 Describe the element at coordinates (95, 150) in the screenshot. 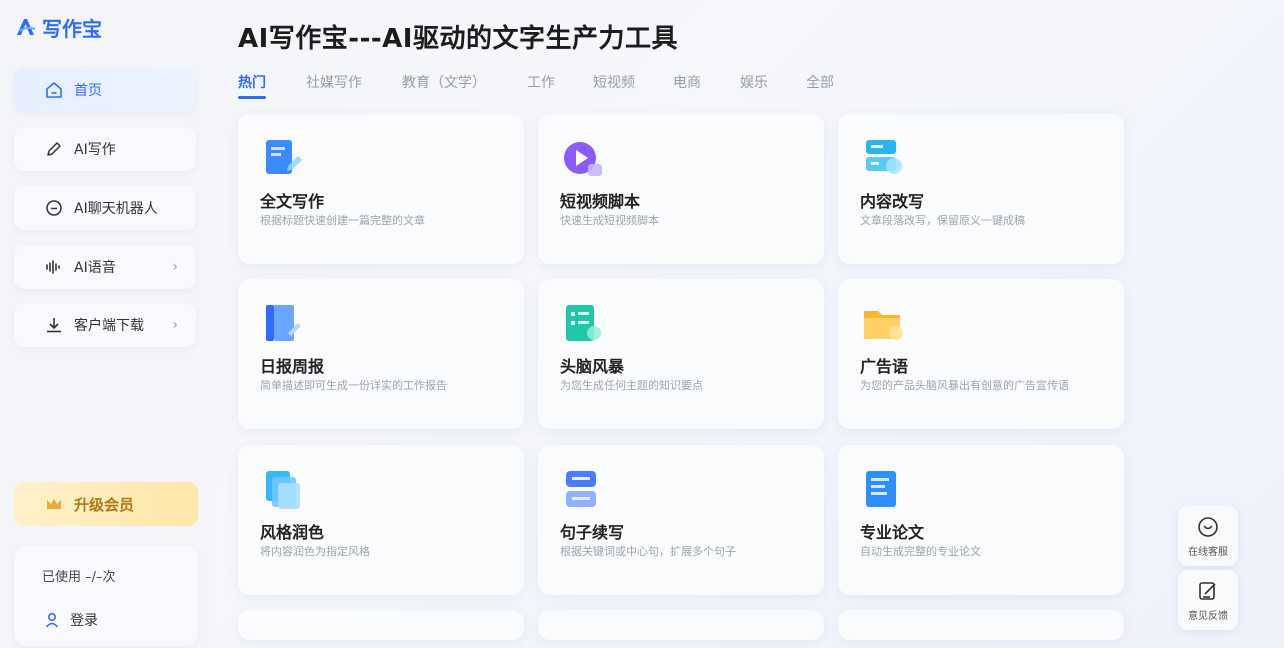

I see `sidebar-item-label: AI写作` at that location.